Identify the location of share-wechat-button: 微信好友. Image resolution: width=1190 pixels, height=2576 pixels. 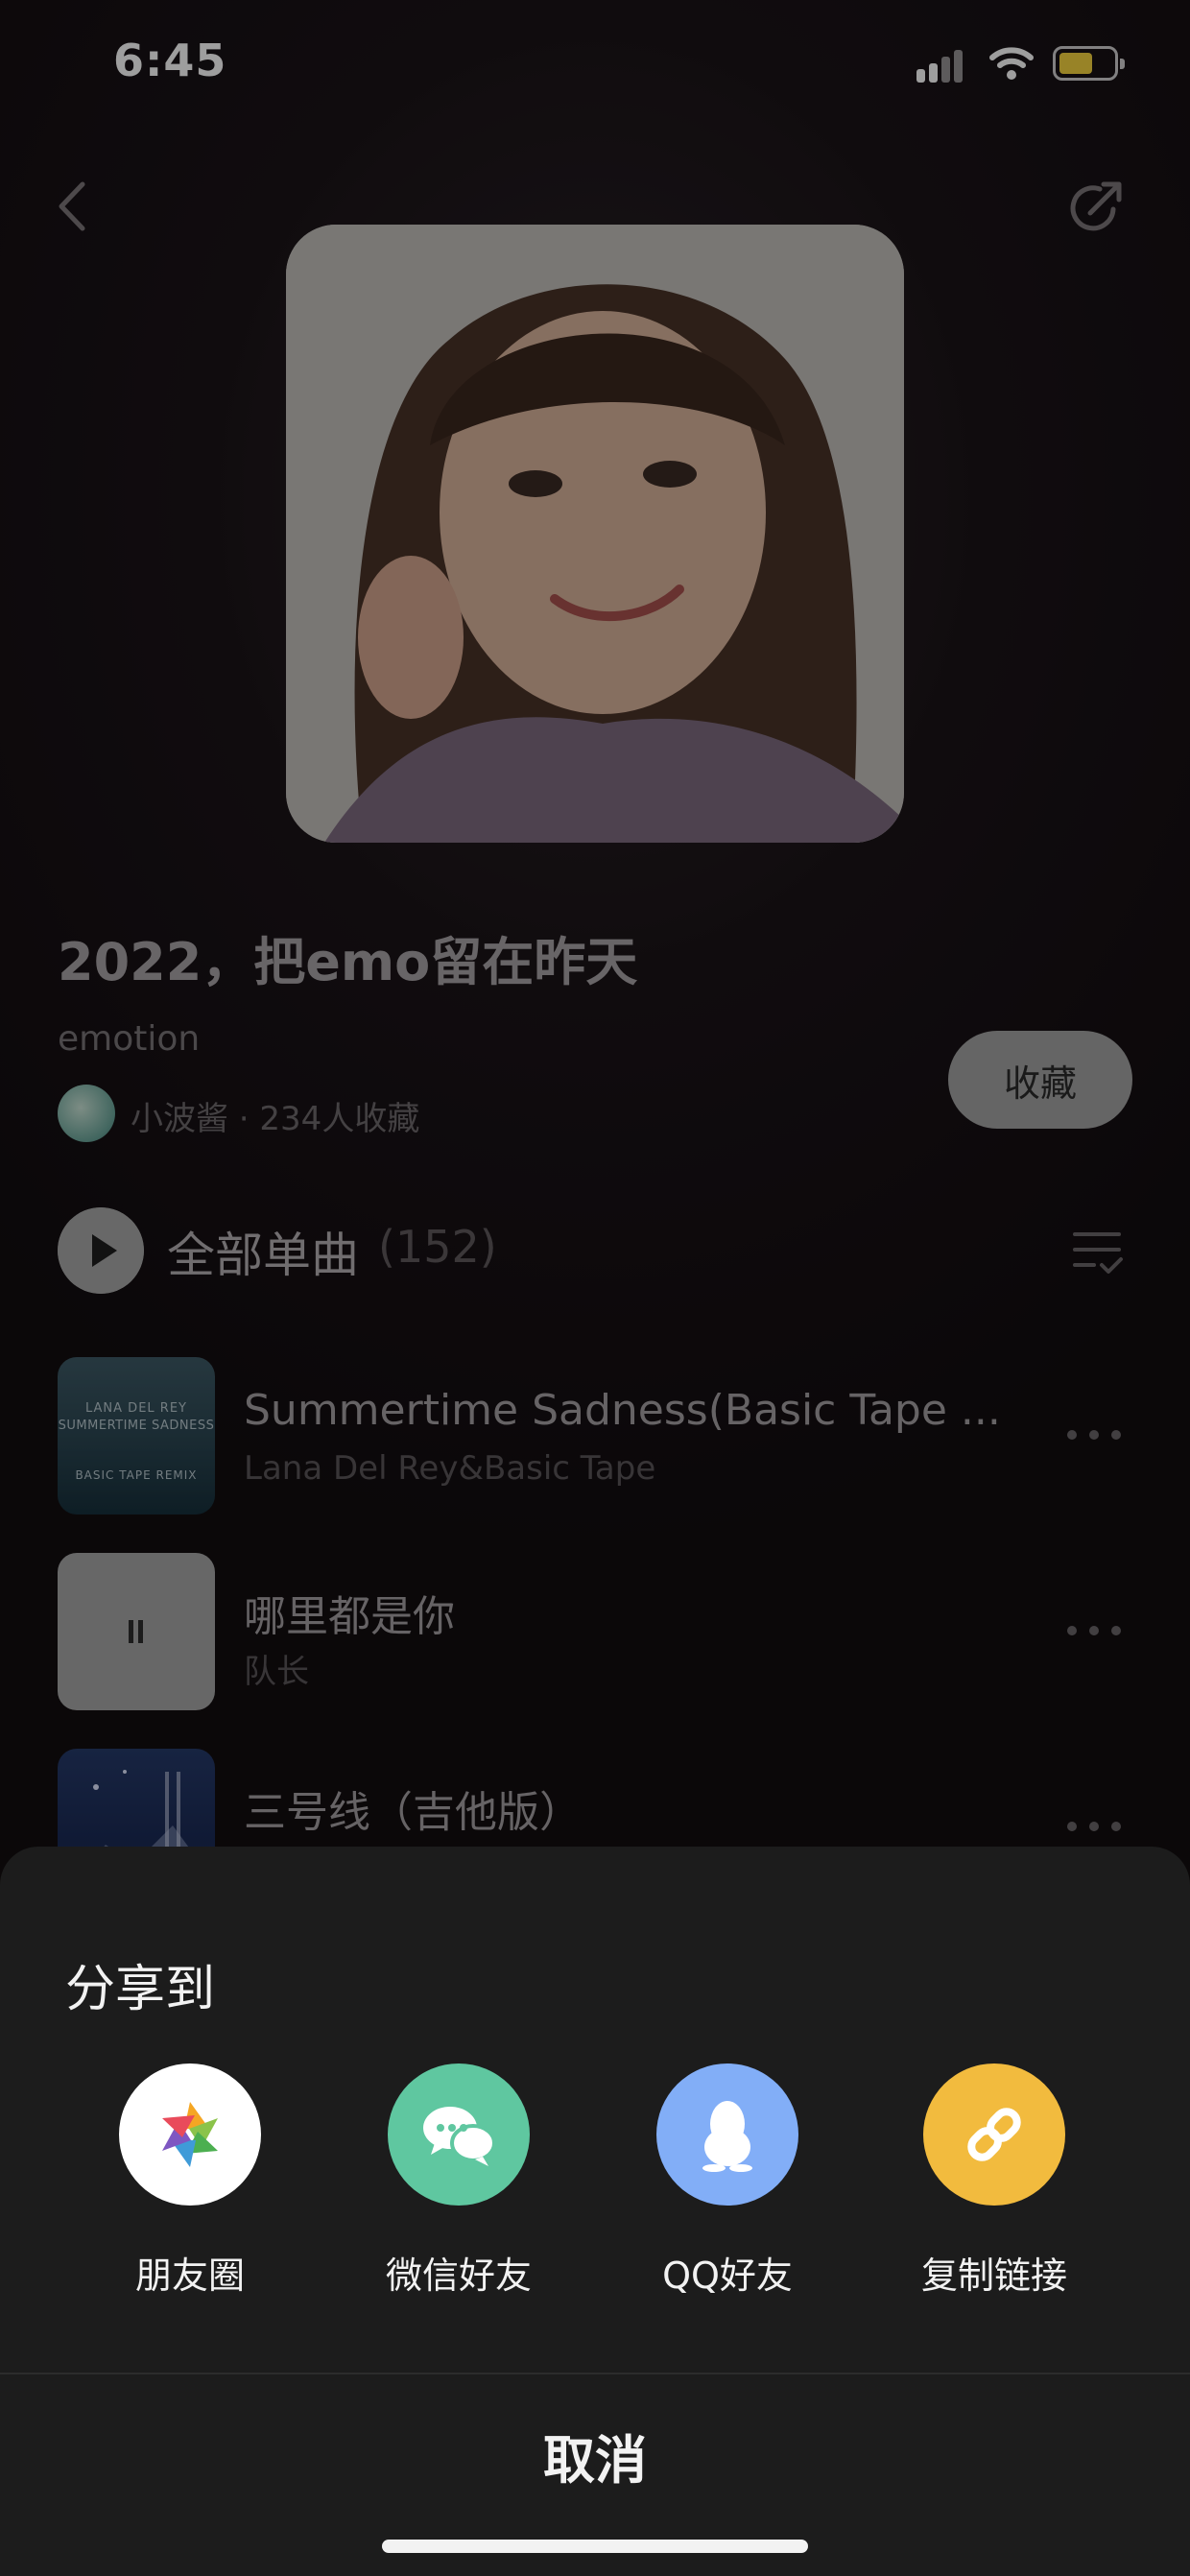
(459, 2180).